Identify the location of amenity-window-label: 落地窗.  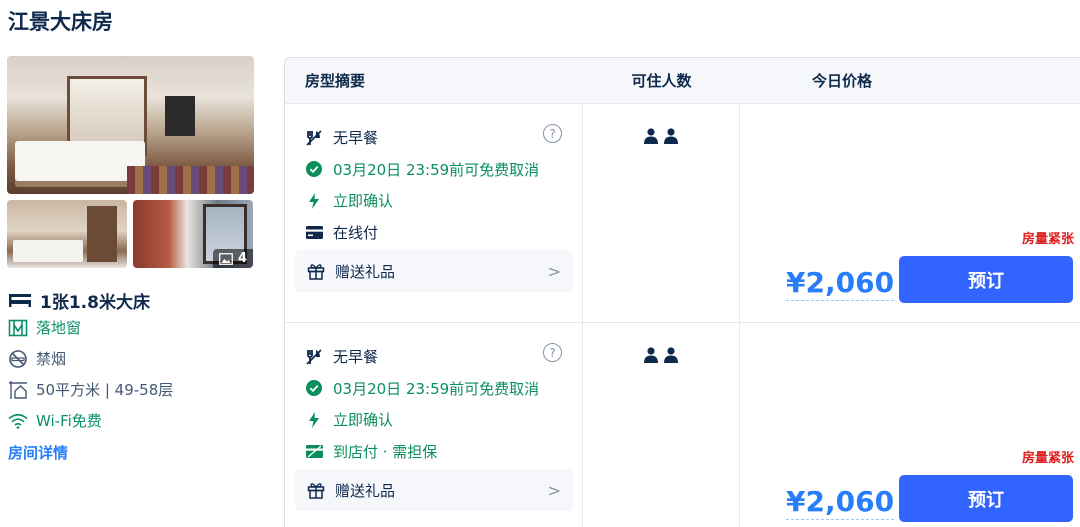
(59, 328).